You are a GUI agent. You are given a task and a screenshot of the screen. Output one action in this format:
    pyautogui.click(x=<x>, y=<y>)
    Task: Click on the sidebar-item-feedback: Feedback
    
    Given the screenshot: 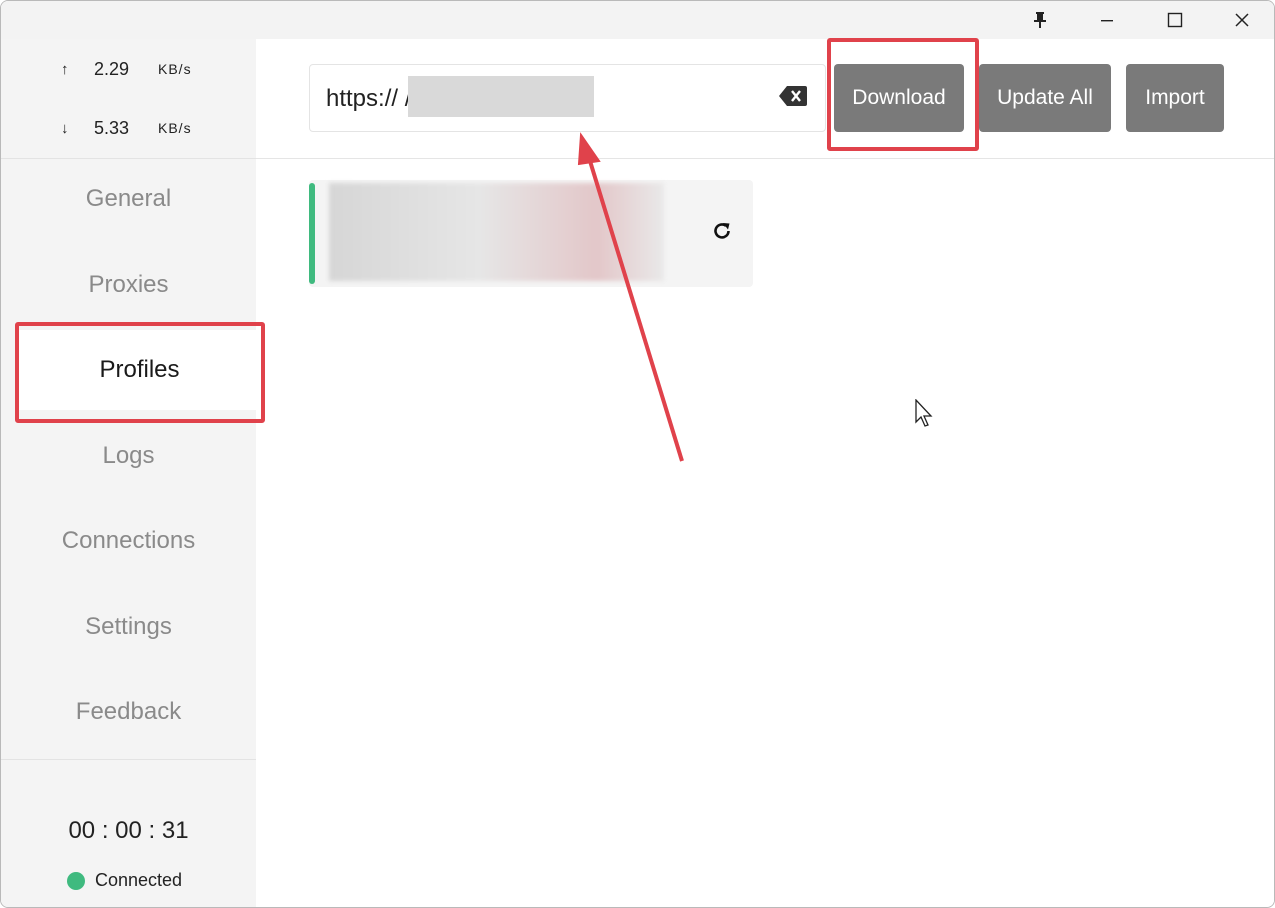 What is the action you would take?
    pyautogui.click(x=128, y=712)
    